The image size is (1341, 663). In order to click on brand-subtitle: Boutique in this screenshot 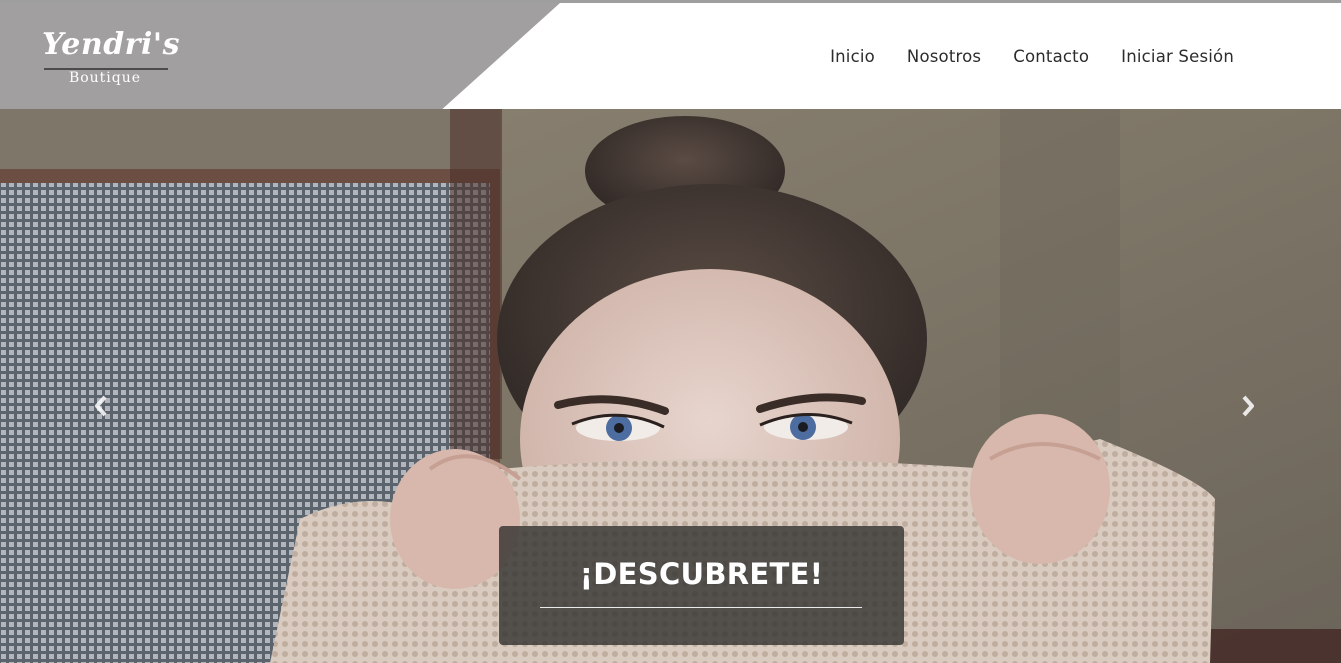, I will do `click(105, 78)`.